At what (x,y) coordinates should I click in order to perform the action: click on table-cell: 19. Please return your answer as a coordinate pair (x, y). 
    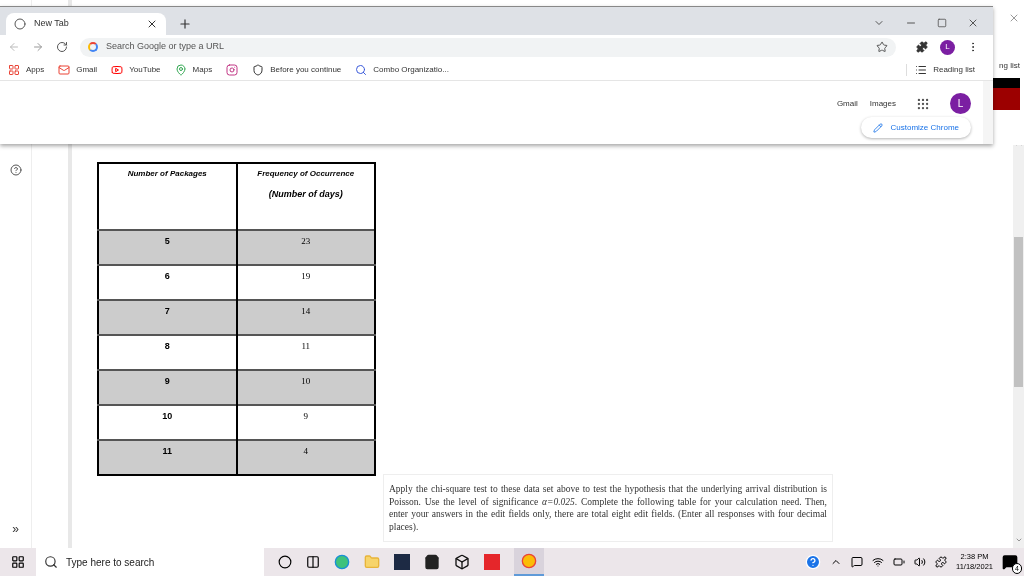
    Looking at the image, I should click on (305, 282).